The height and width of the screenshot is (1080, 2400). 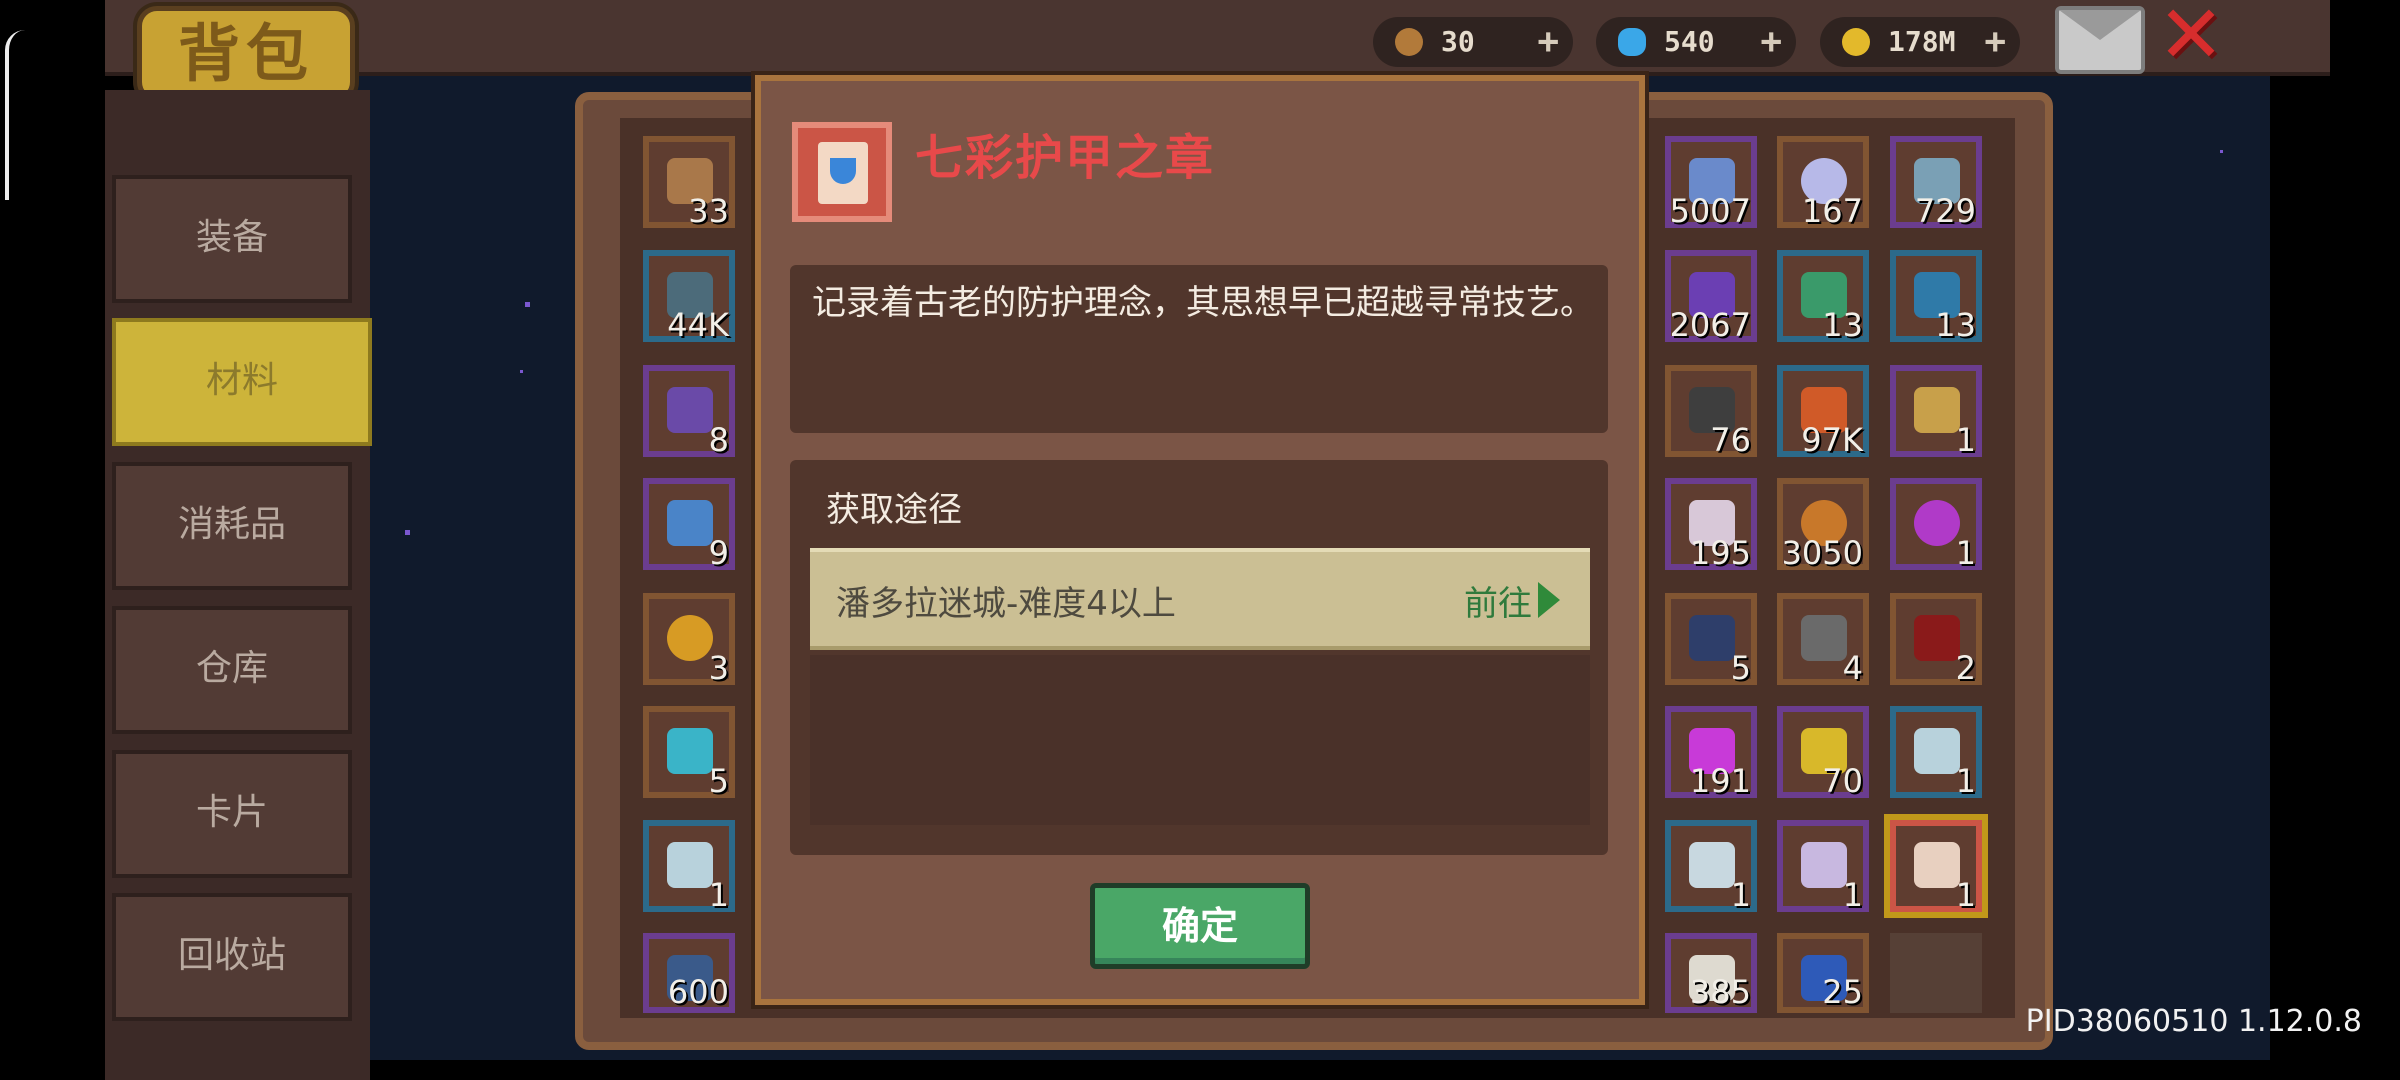 I want to click on inventory-slot: 44K, so click(x=689, y=297).